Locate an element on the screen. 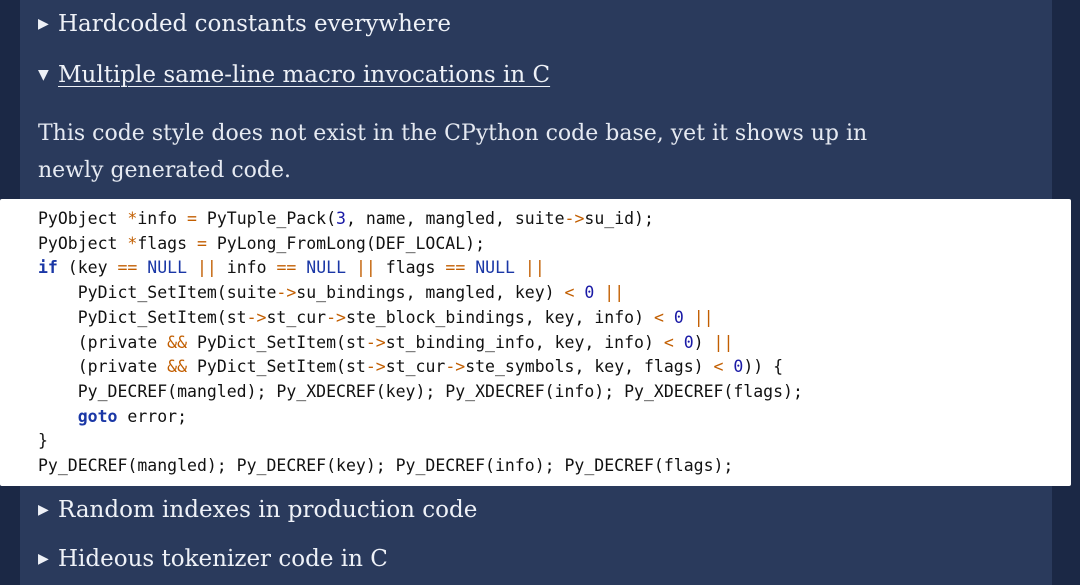 Image resolution: width=1080 pixels, height=585 pixels. code-token: if is located at coordinates (48, 268).